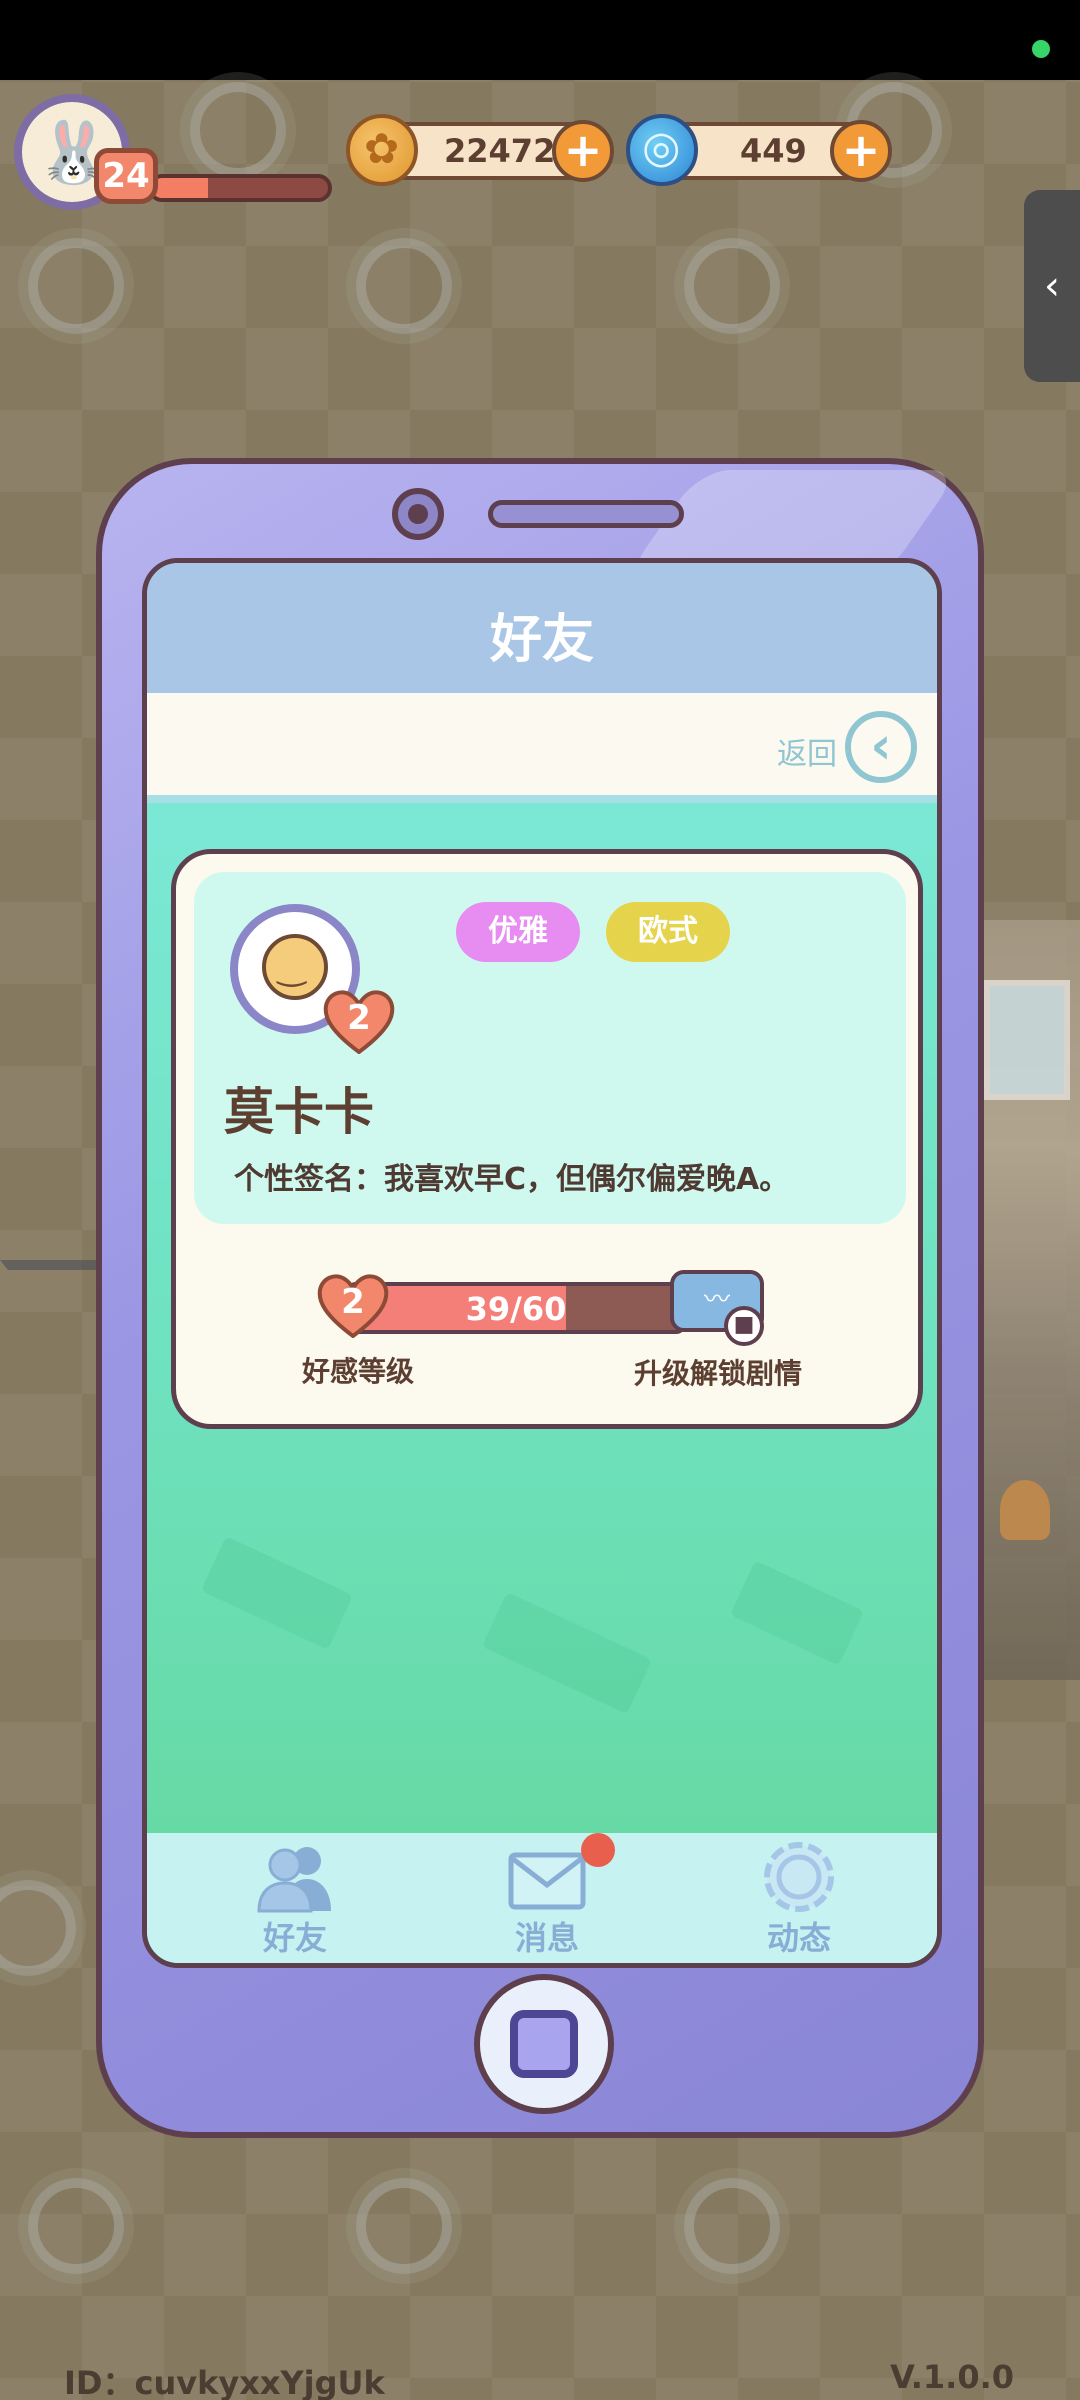  I want to click on home-square-icon, so click(544, 2044).